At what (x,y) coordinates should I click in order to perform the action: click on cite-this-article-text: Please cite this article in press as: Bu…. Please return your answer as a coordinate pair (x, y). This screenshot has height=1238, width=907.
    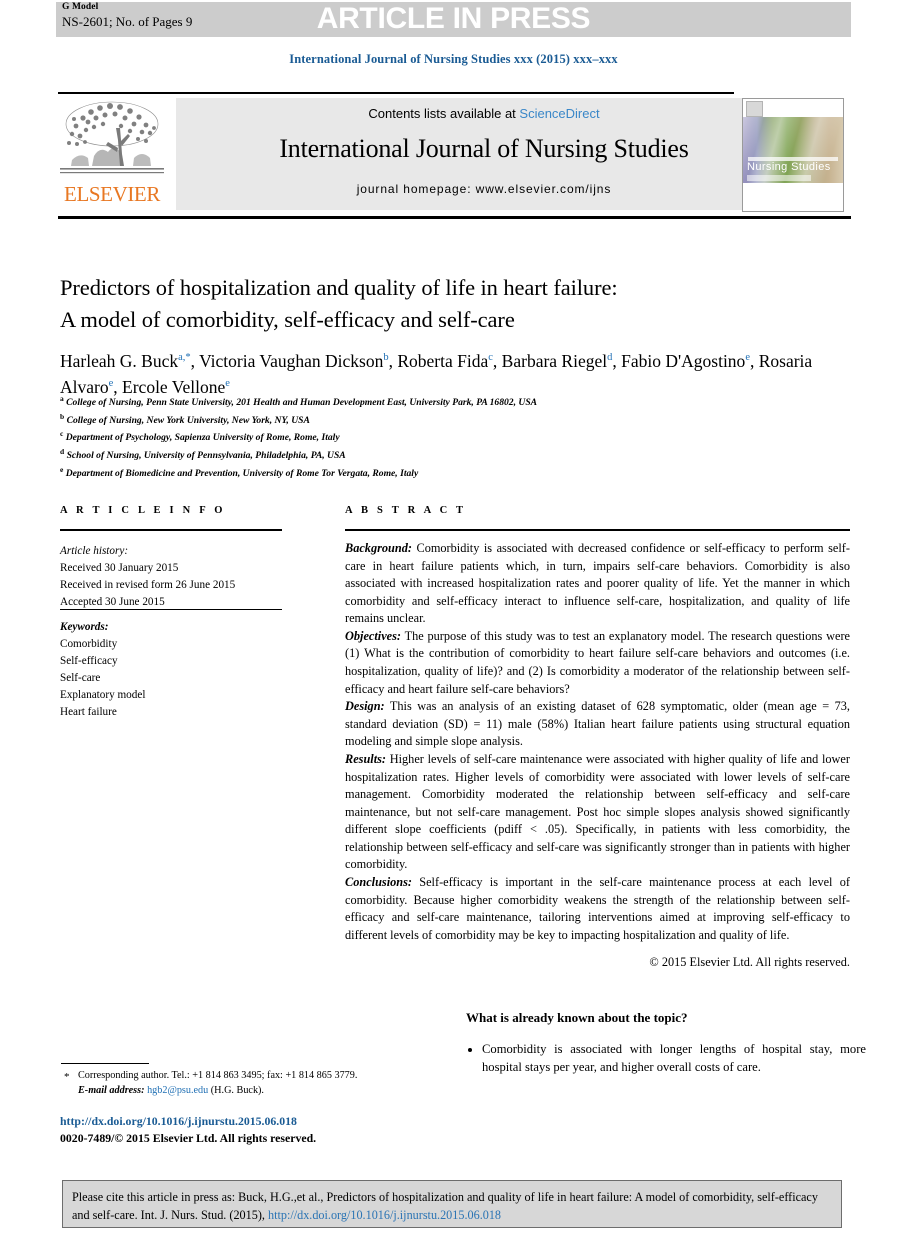
    Looking at the image, I should click on (453, 1206).